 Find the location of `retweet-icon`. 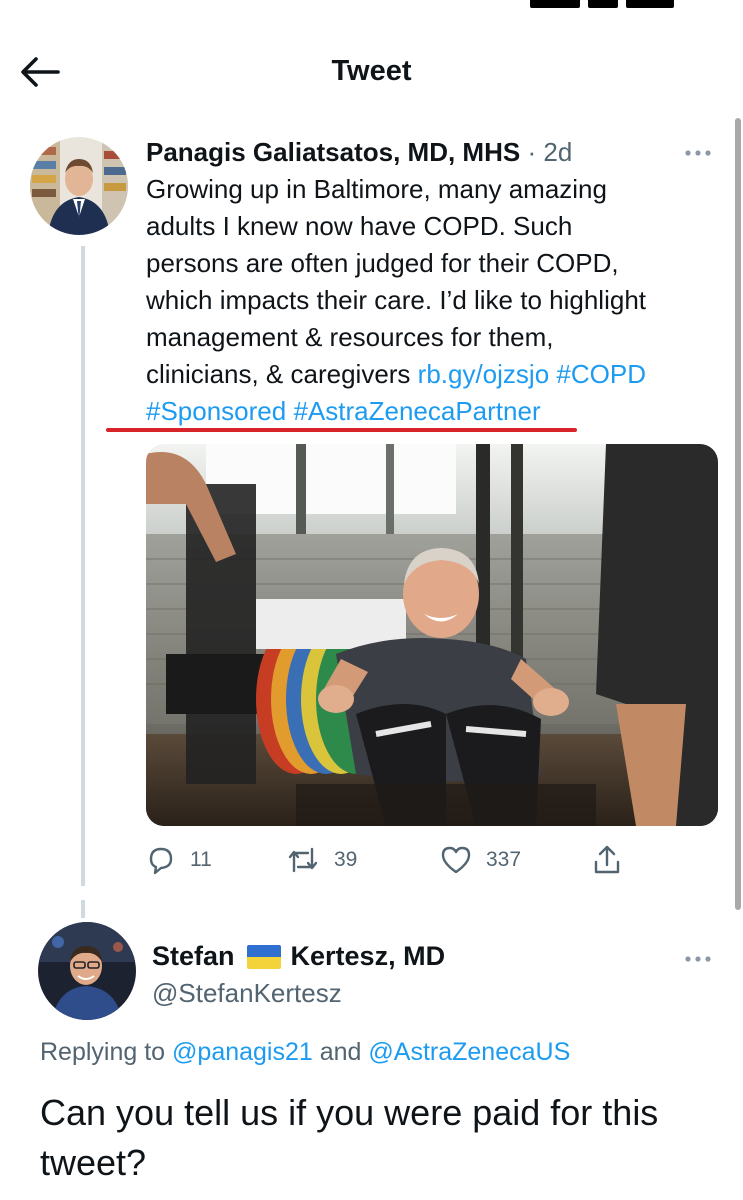

retweet-icon is located at coordinates (303, 860).